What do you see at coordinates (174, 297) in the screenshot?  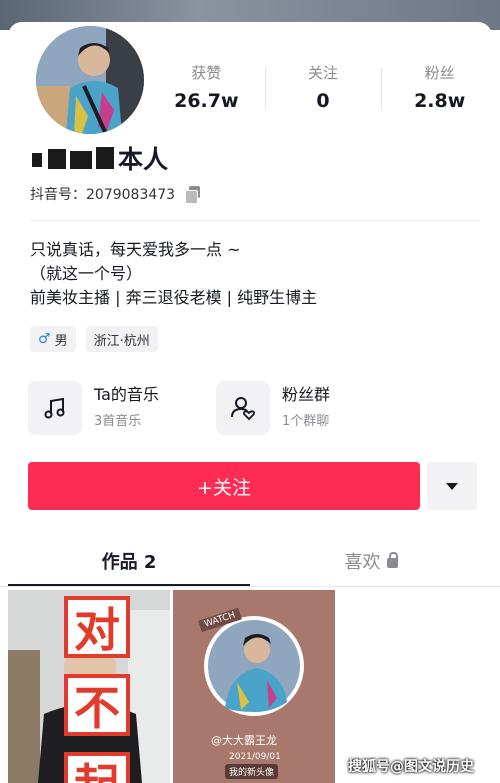 I see `bio-line: 前美妆主播 | 奔三退役老模 | 纯野生博主` at bounding box center [174, 297].